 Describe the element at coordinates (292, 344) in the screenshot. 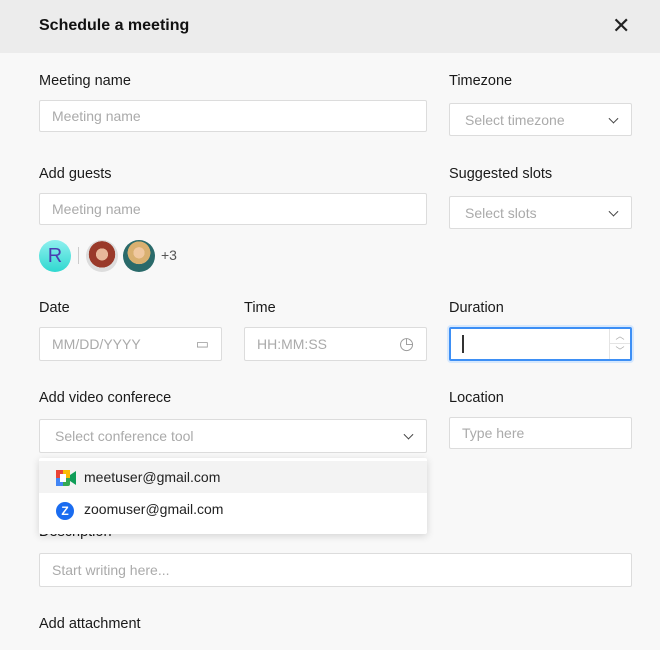

I see `placeholder: HH:MM:SS` at that location.